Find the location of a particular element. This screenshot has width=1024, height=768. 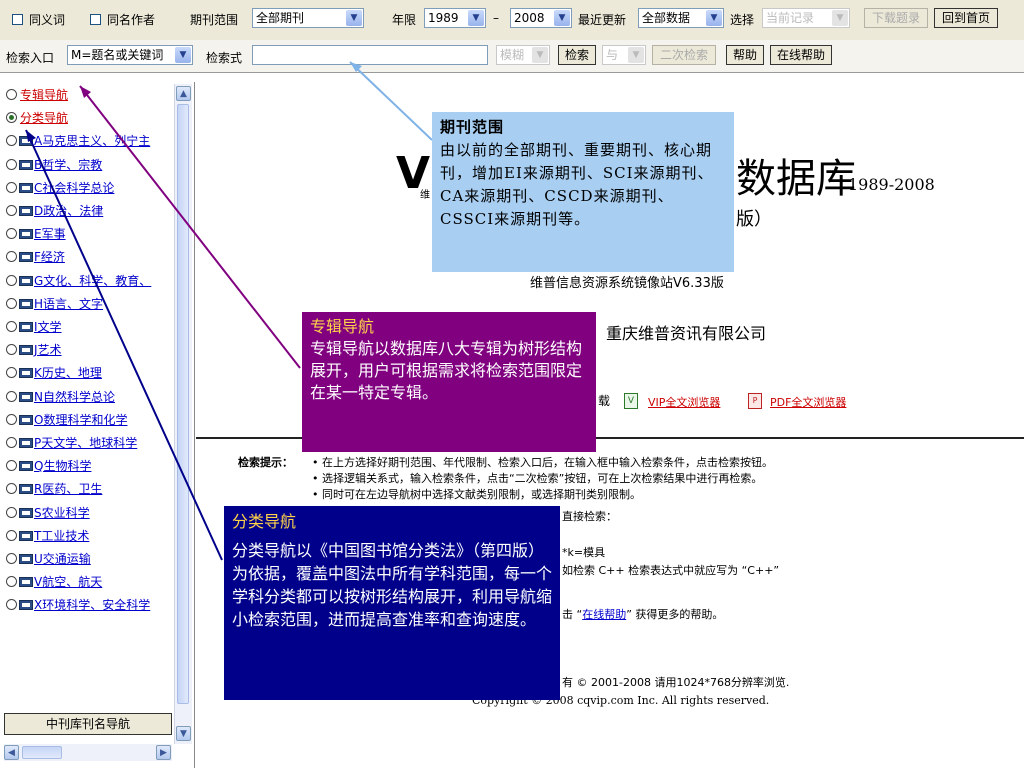

callout-title: 专辑导航 is located at coordinates (342, 326).